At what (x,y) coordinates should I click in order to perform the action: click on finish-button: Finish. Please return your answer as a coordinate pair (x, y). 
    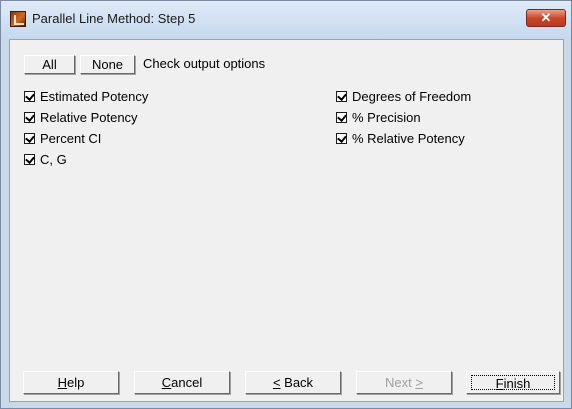
    Looking at the image, I should click on (513, 382).